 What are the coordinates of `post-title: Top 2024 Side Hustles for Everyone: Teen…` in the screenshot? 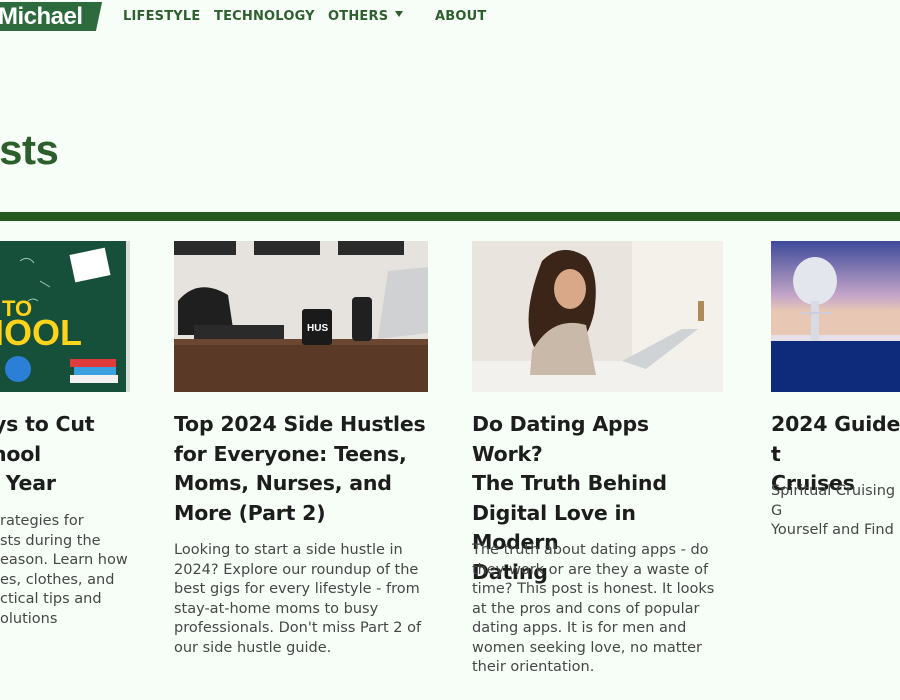 It's located at (300, 469).